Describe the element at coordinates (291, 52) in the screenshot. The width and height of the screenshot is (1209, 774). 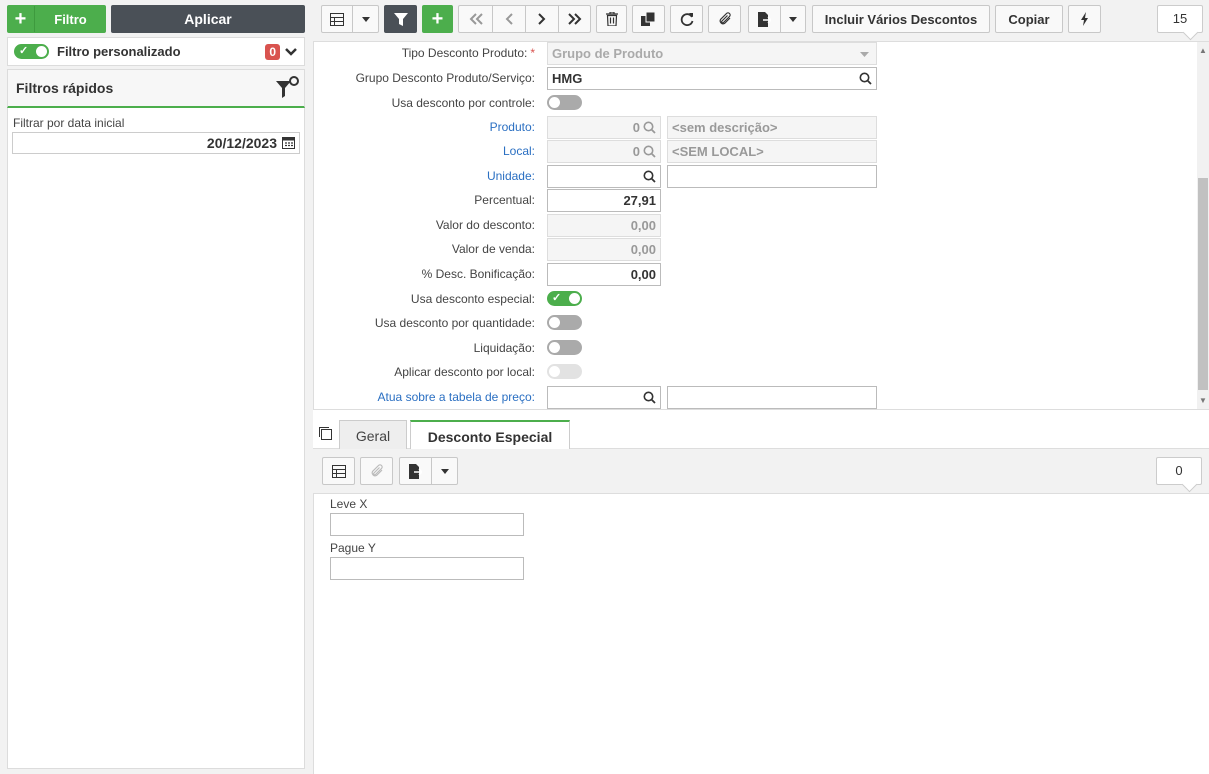
I see `chevron-down-icon` at that location.